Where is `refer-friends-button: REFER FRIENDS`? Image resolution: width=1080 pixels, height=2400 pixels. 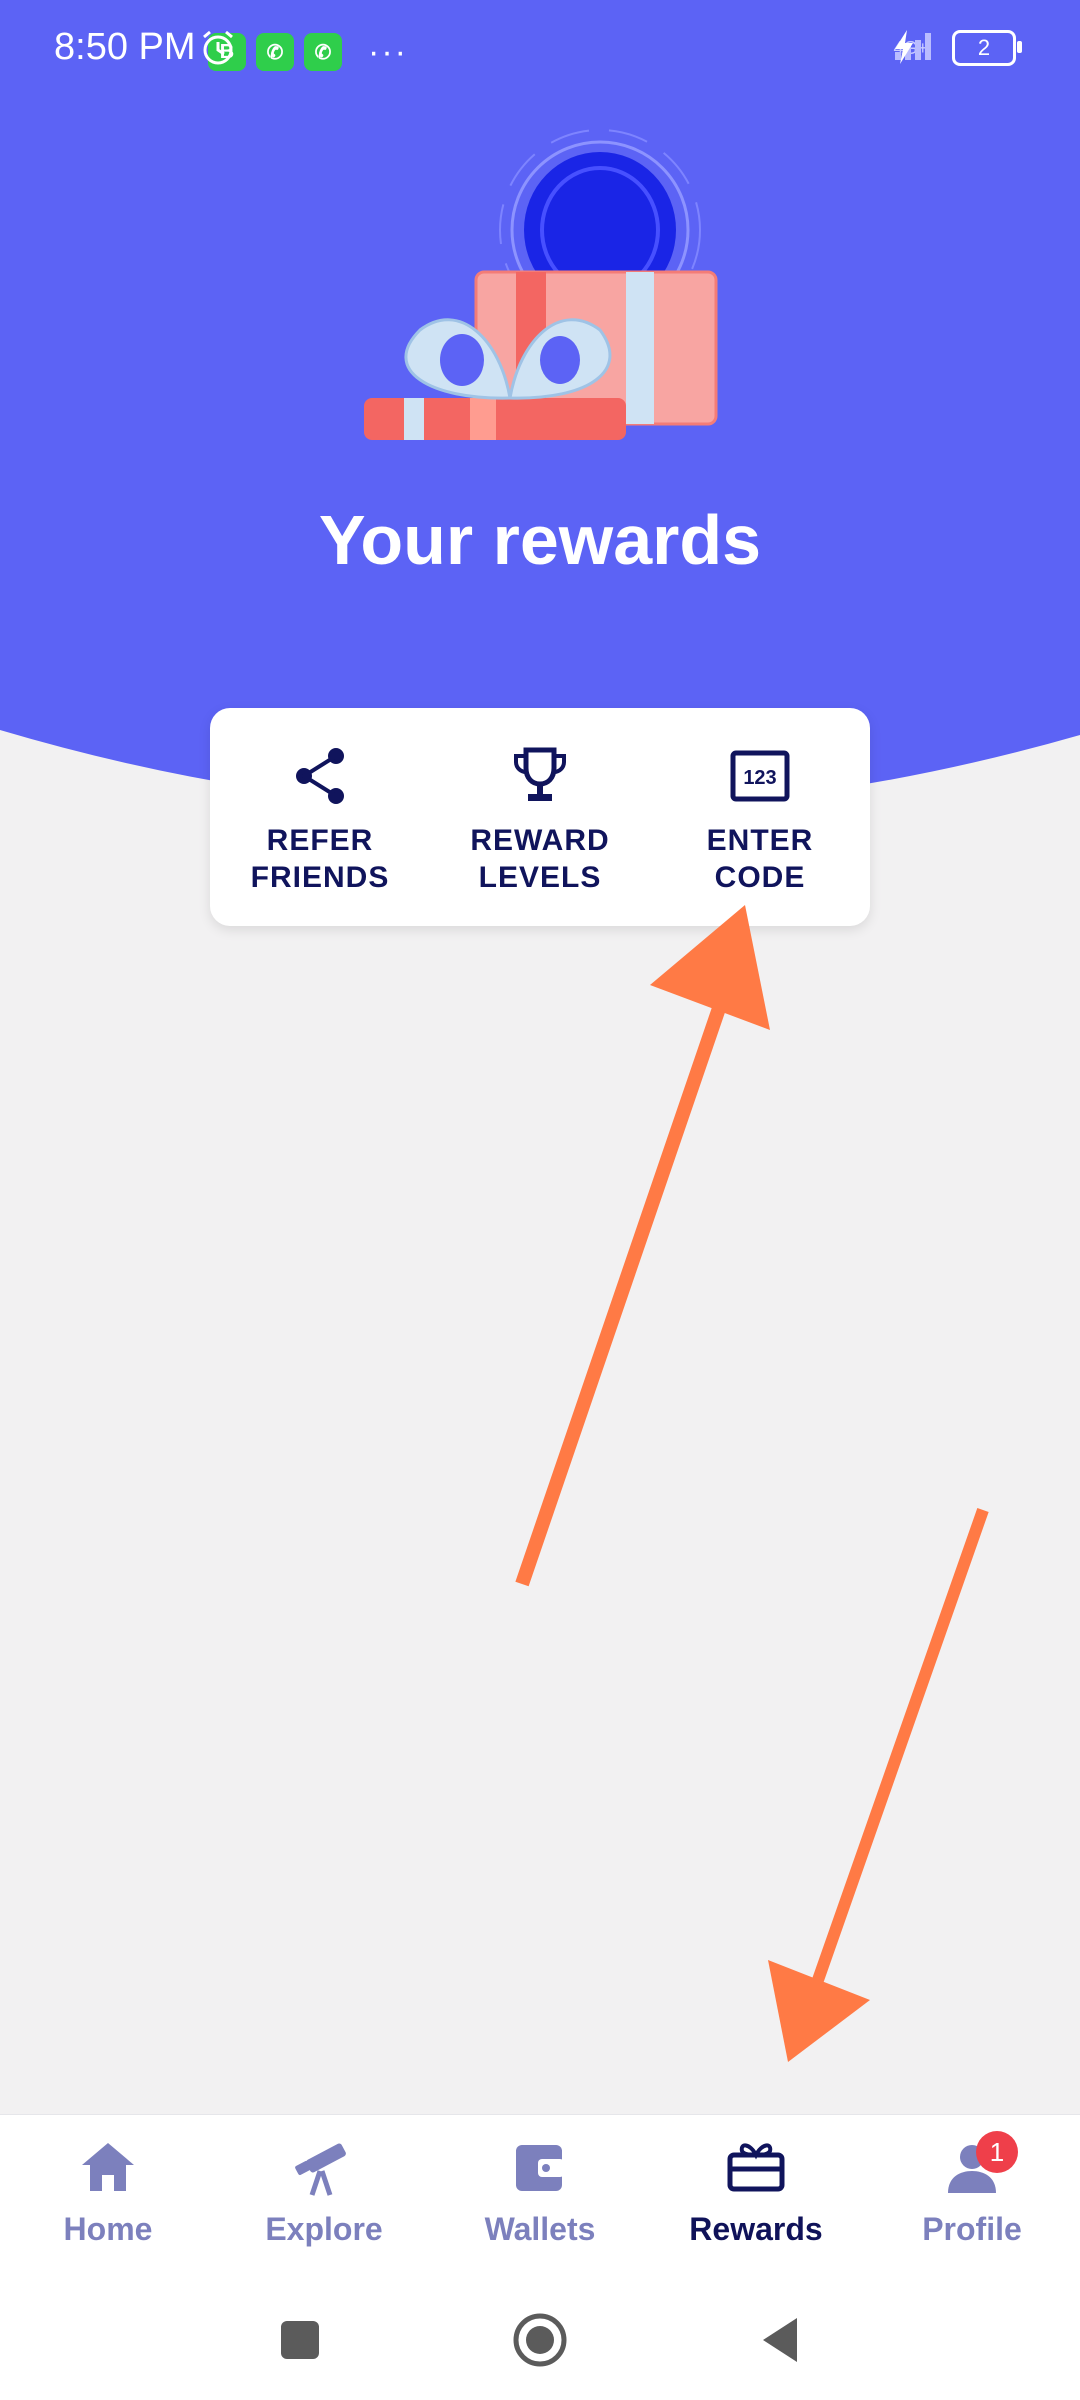 refer-friends-button: REFER FRIENDS is located at coordinates (320, 817).